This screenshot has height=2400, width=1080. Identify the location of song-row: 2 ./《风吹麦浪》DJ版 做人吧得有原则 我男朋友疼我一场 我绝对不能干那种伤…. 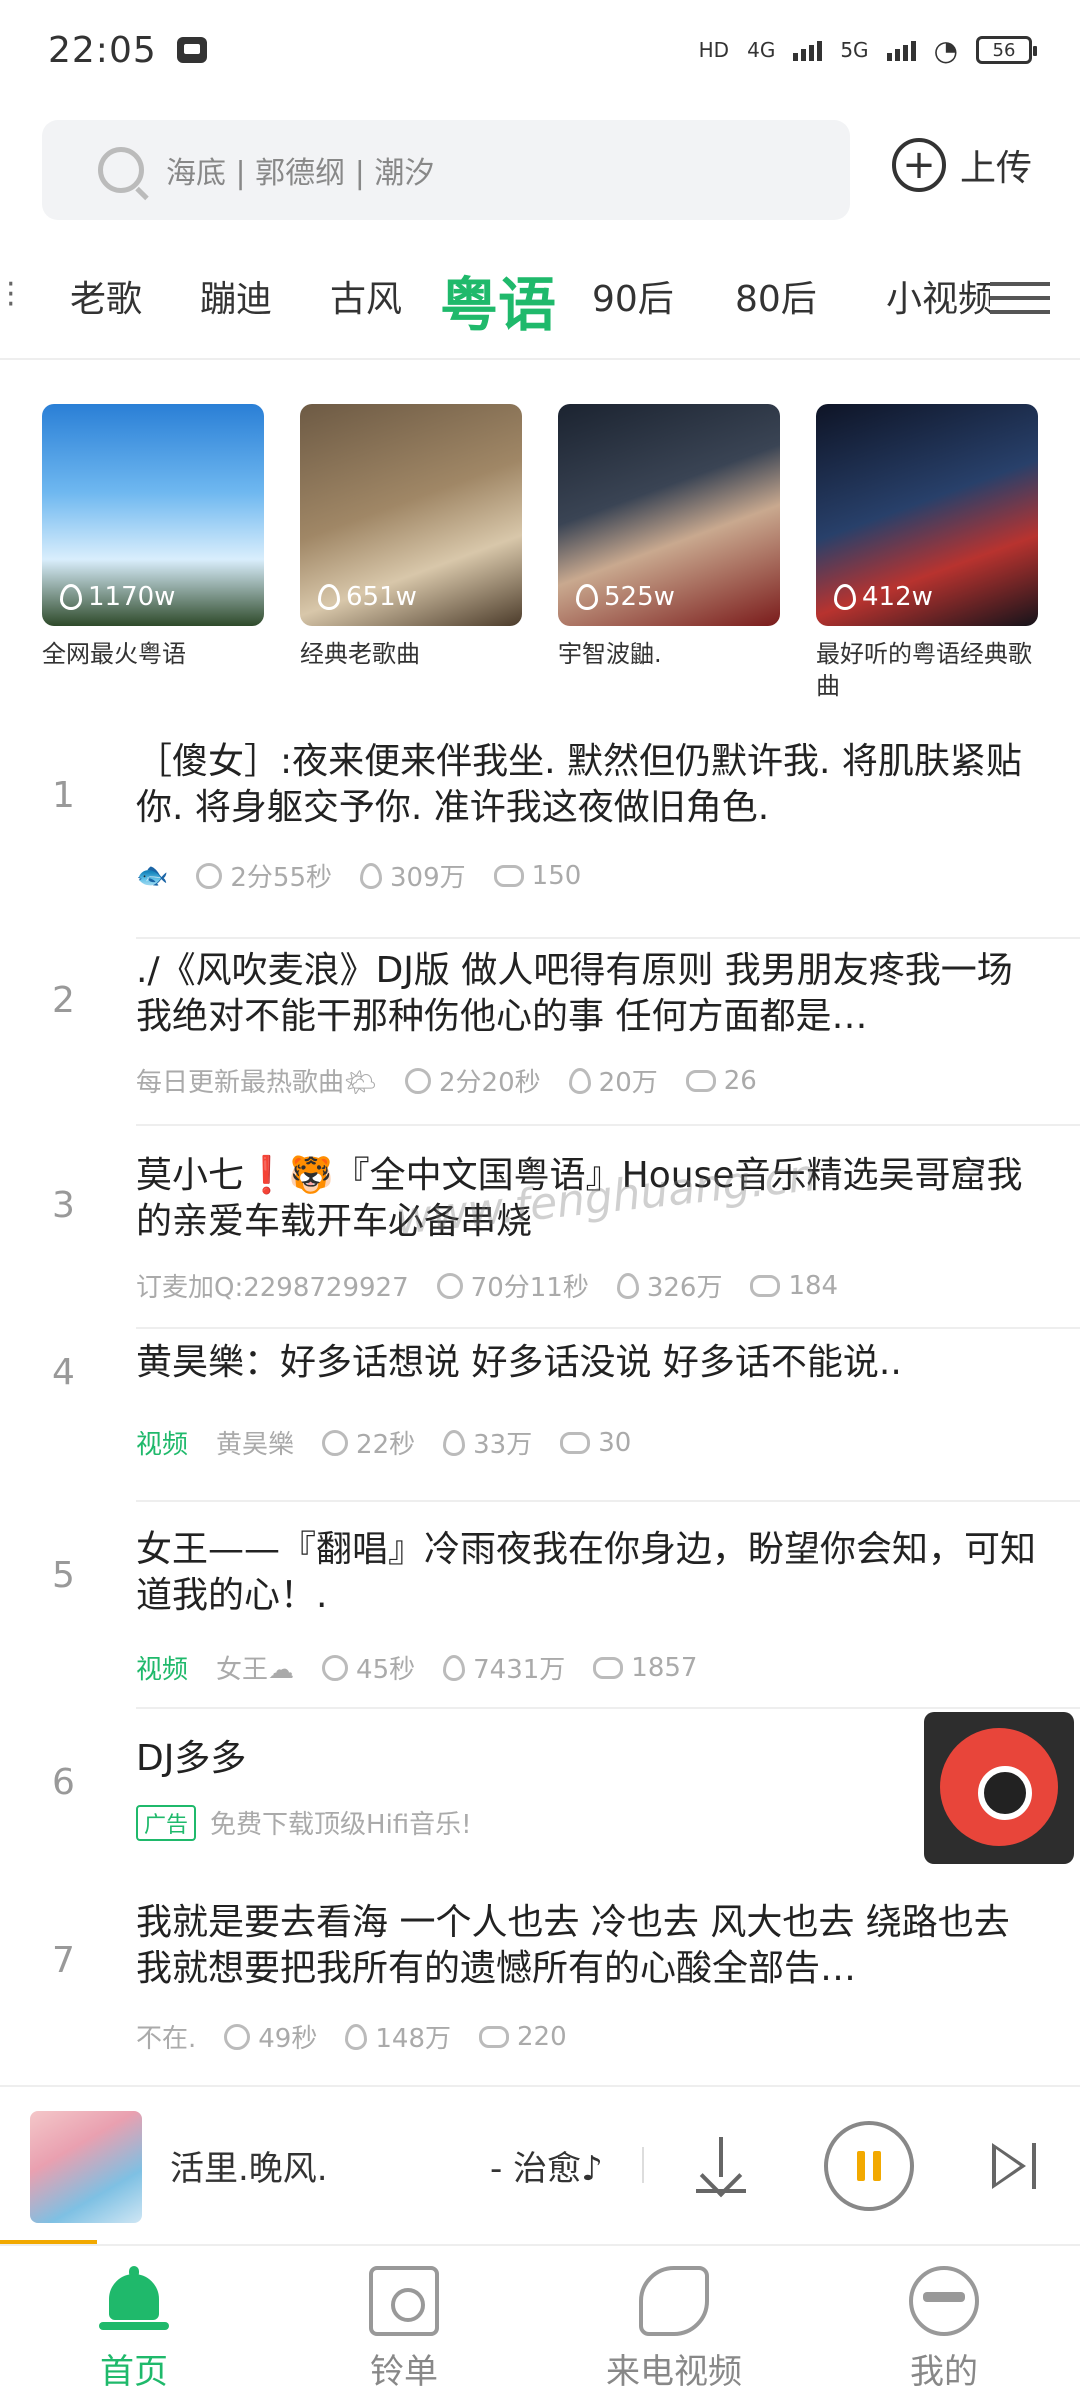
(540, 1042).